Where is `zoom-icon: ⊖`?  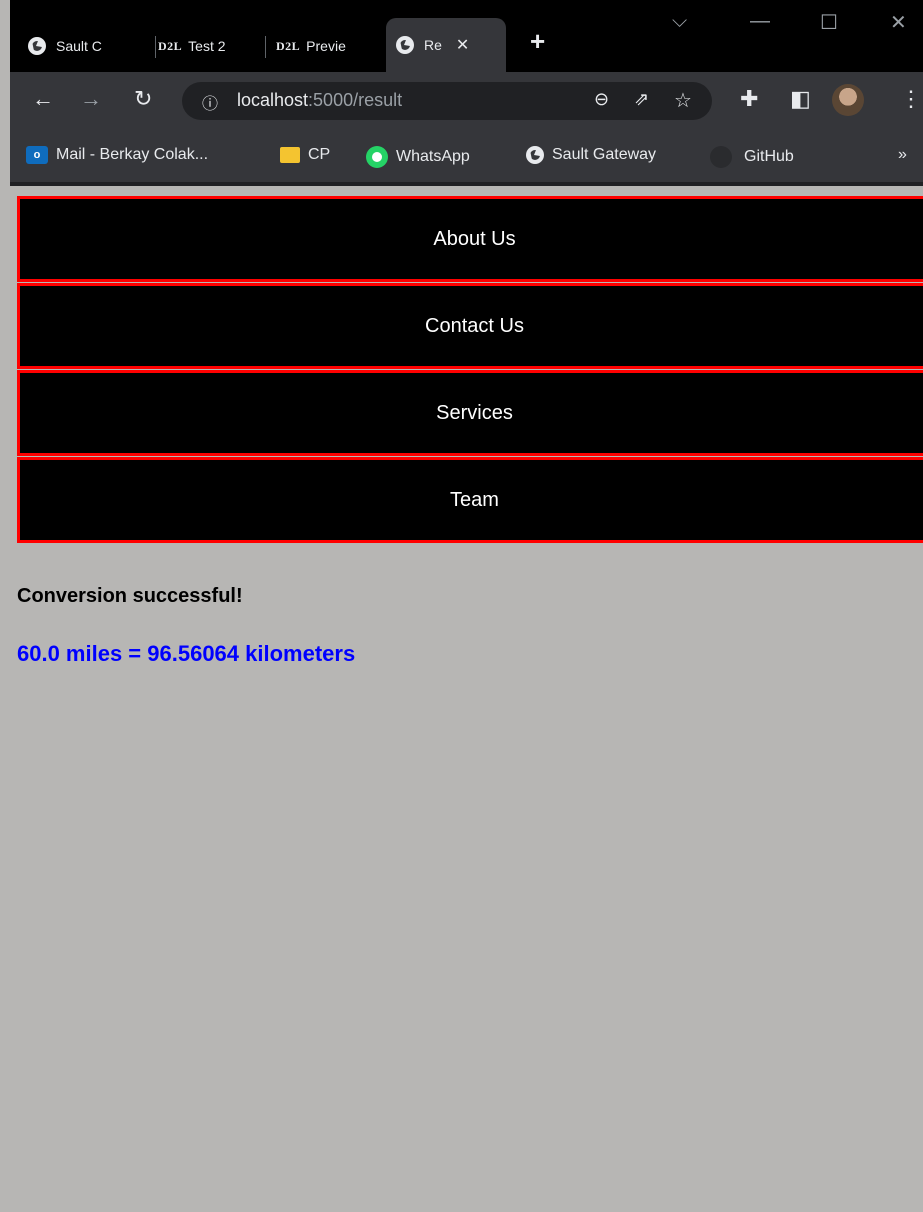
zoom-icon: ⊖ is located at coordinates (601, 99).